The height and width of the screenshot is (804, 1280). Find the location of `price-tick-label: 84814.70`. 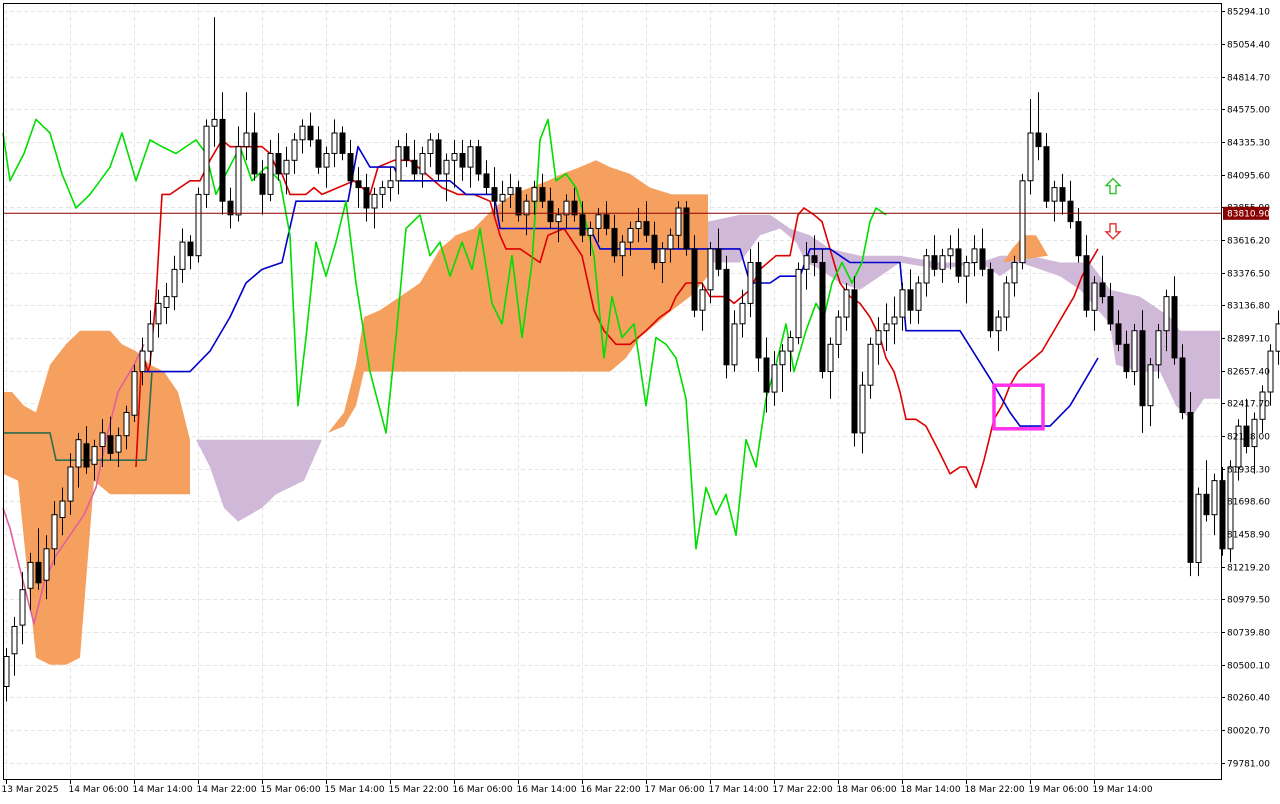

price-tick-label: 84814.70 is located at coordinates (1248, 79).